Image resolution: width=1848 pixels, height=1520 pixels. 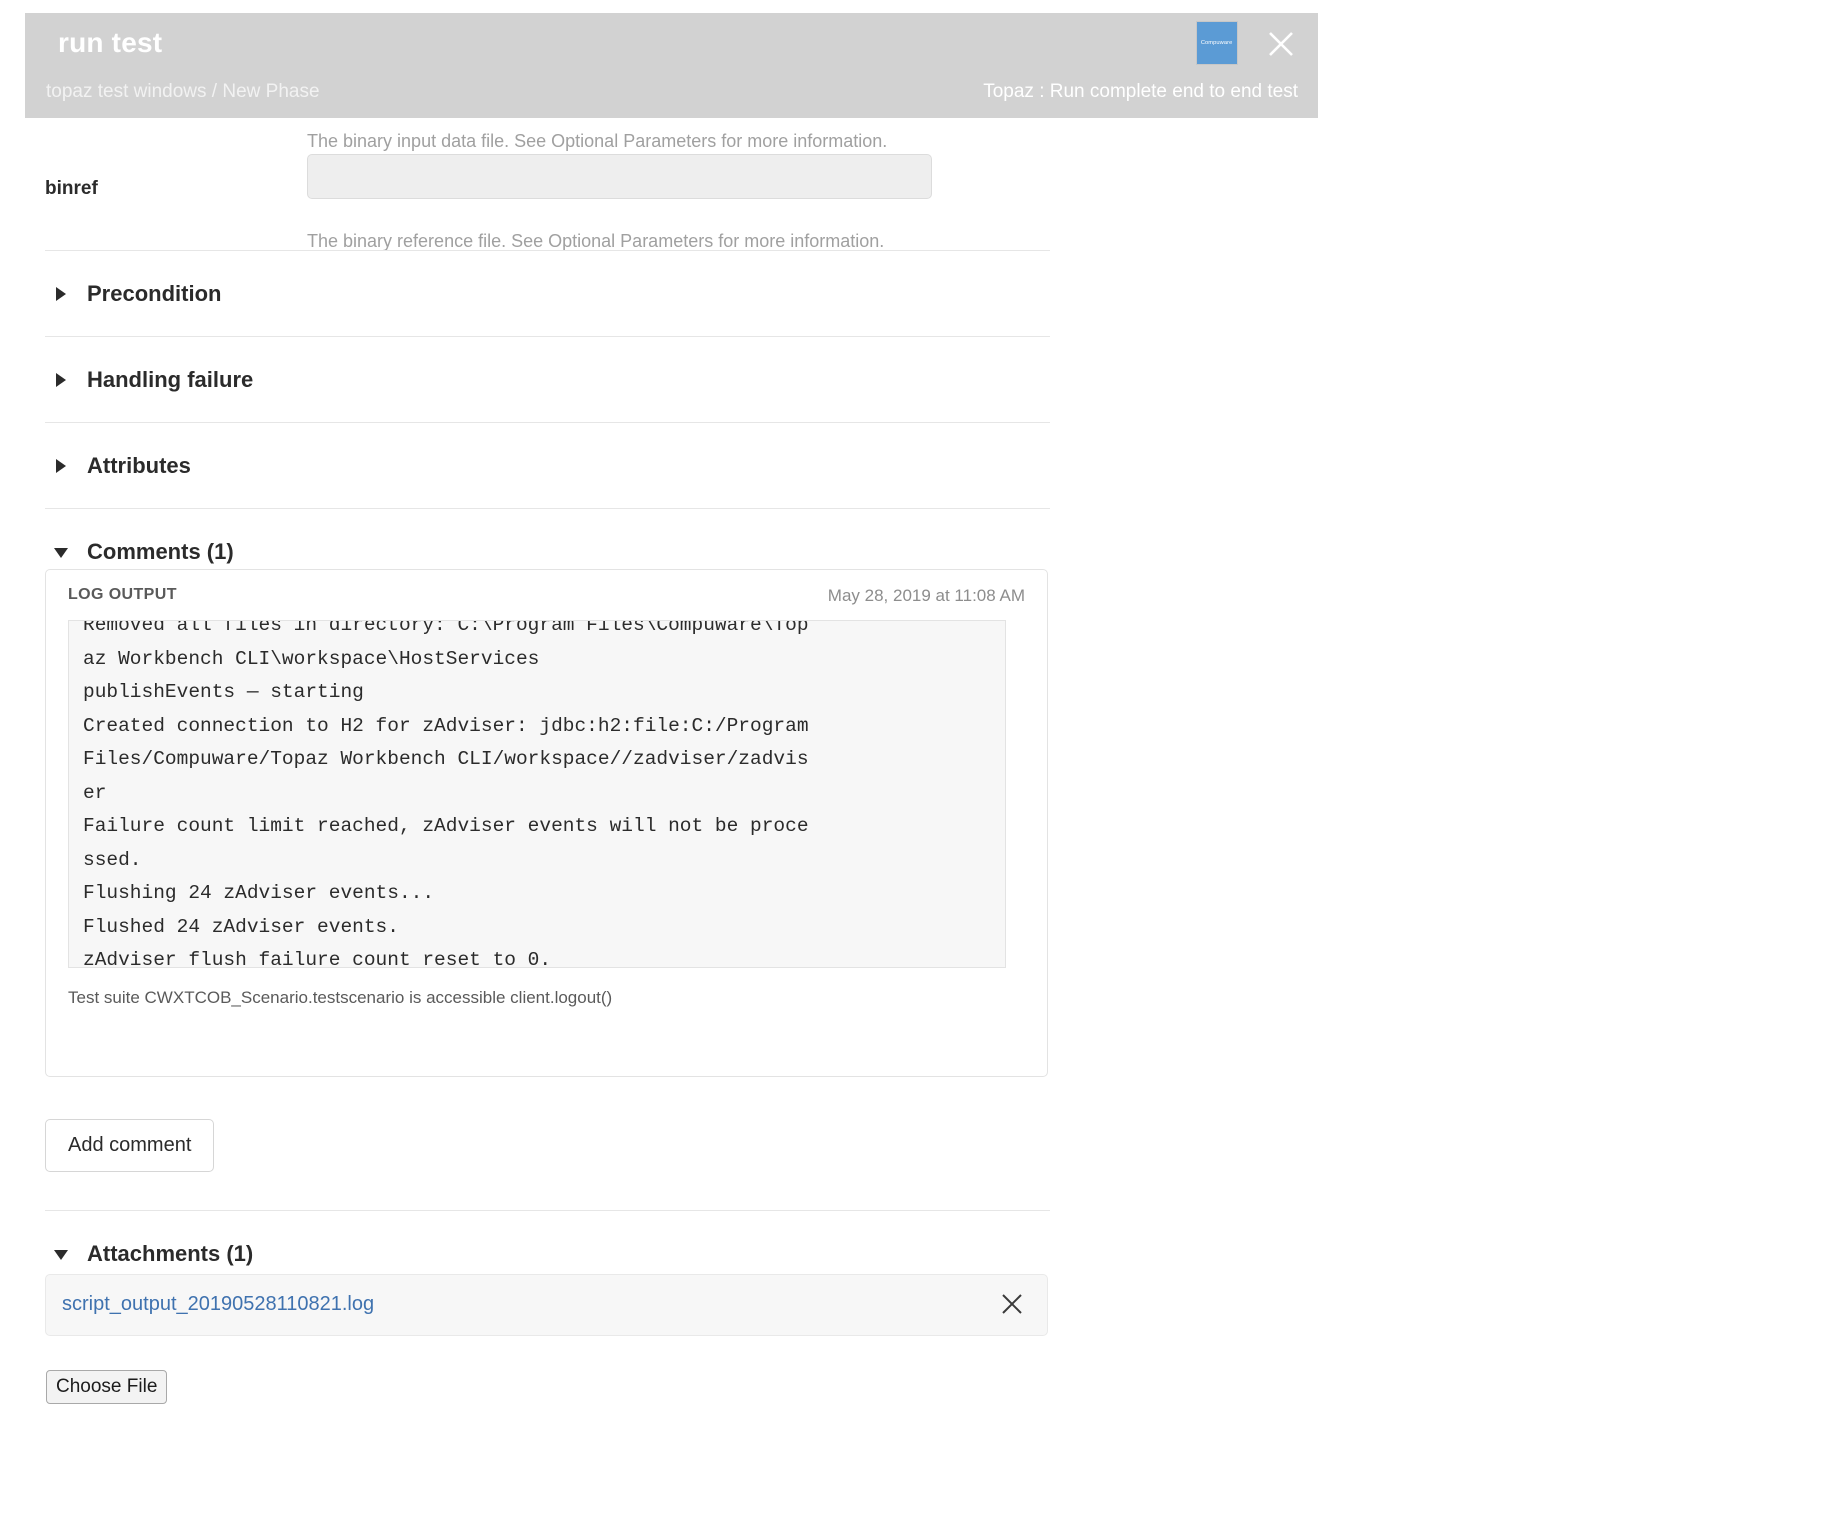 What do you see at coordinates (110, 42) in the screenshot?
I see `modal-title: run test` at bounding box center [110, 42].